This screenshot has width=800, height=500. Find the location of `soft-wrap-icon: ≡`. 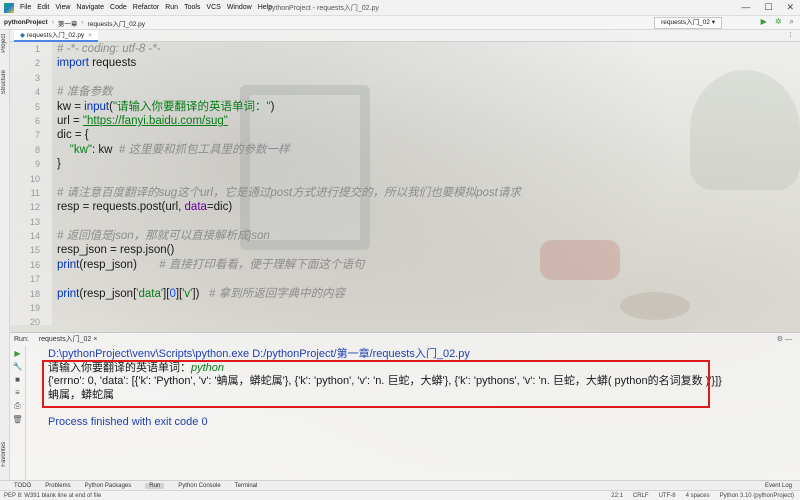

soft-wrap-icon: ≡ is located at coordinates (17, 392).